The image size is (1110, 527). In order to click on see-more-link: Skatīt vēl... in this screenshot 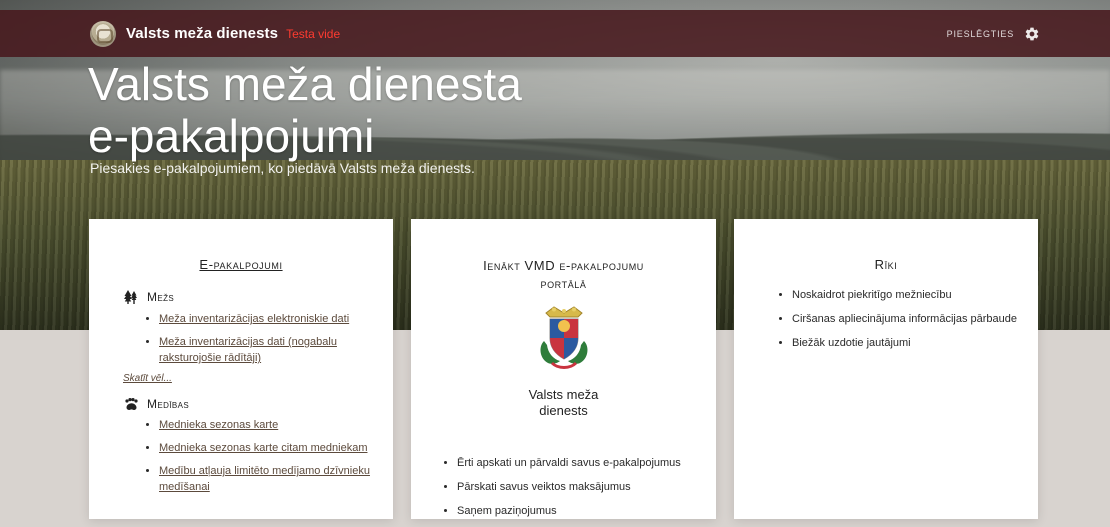, I will do `click(147, 378)`.